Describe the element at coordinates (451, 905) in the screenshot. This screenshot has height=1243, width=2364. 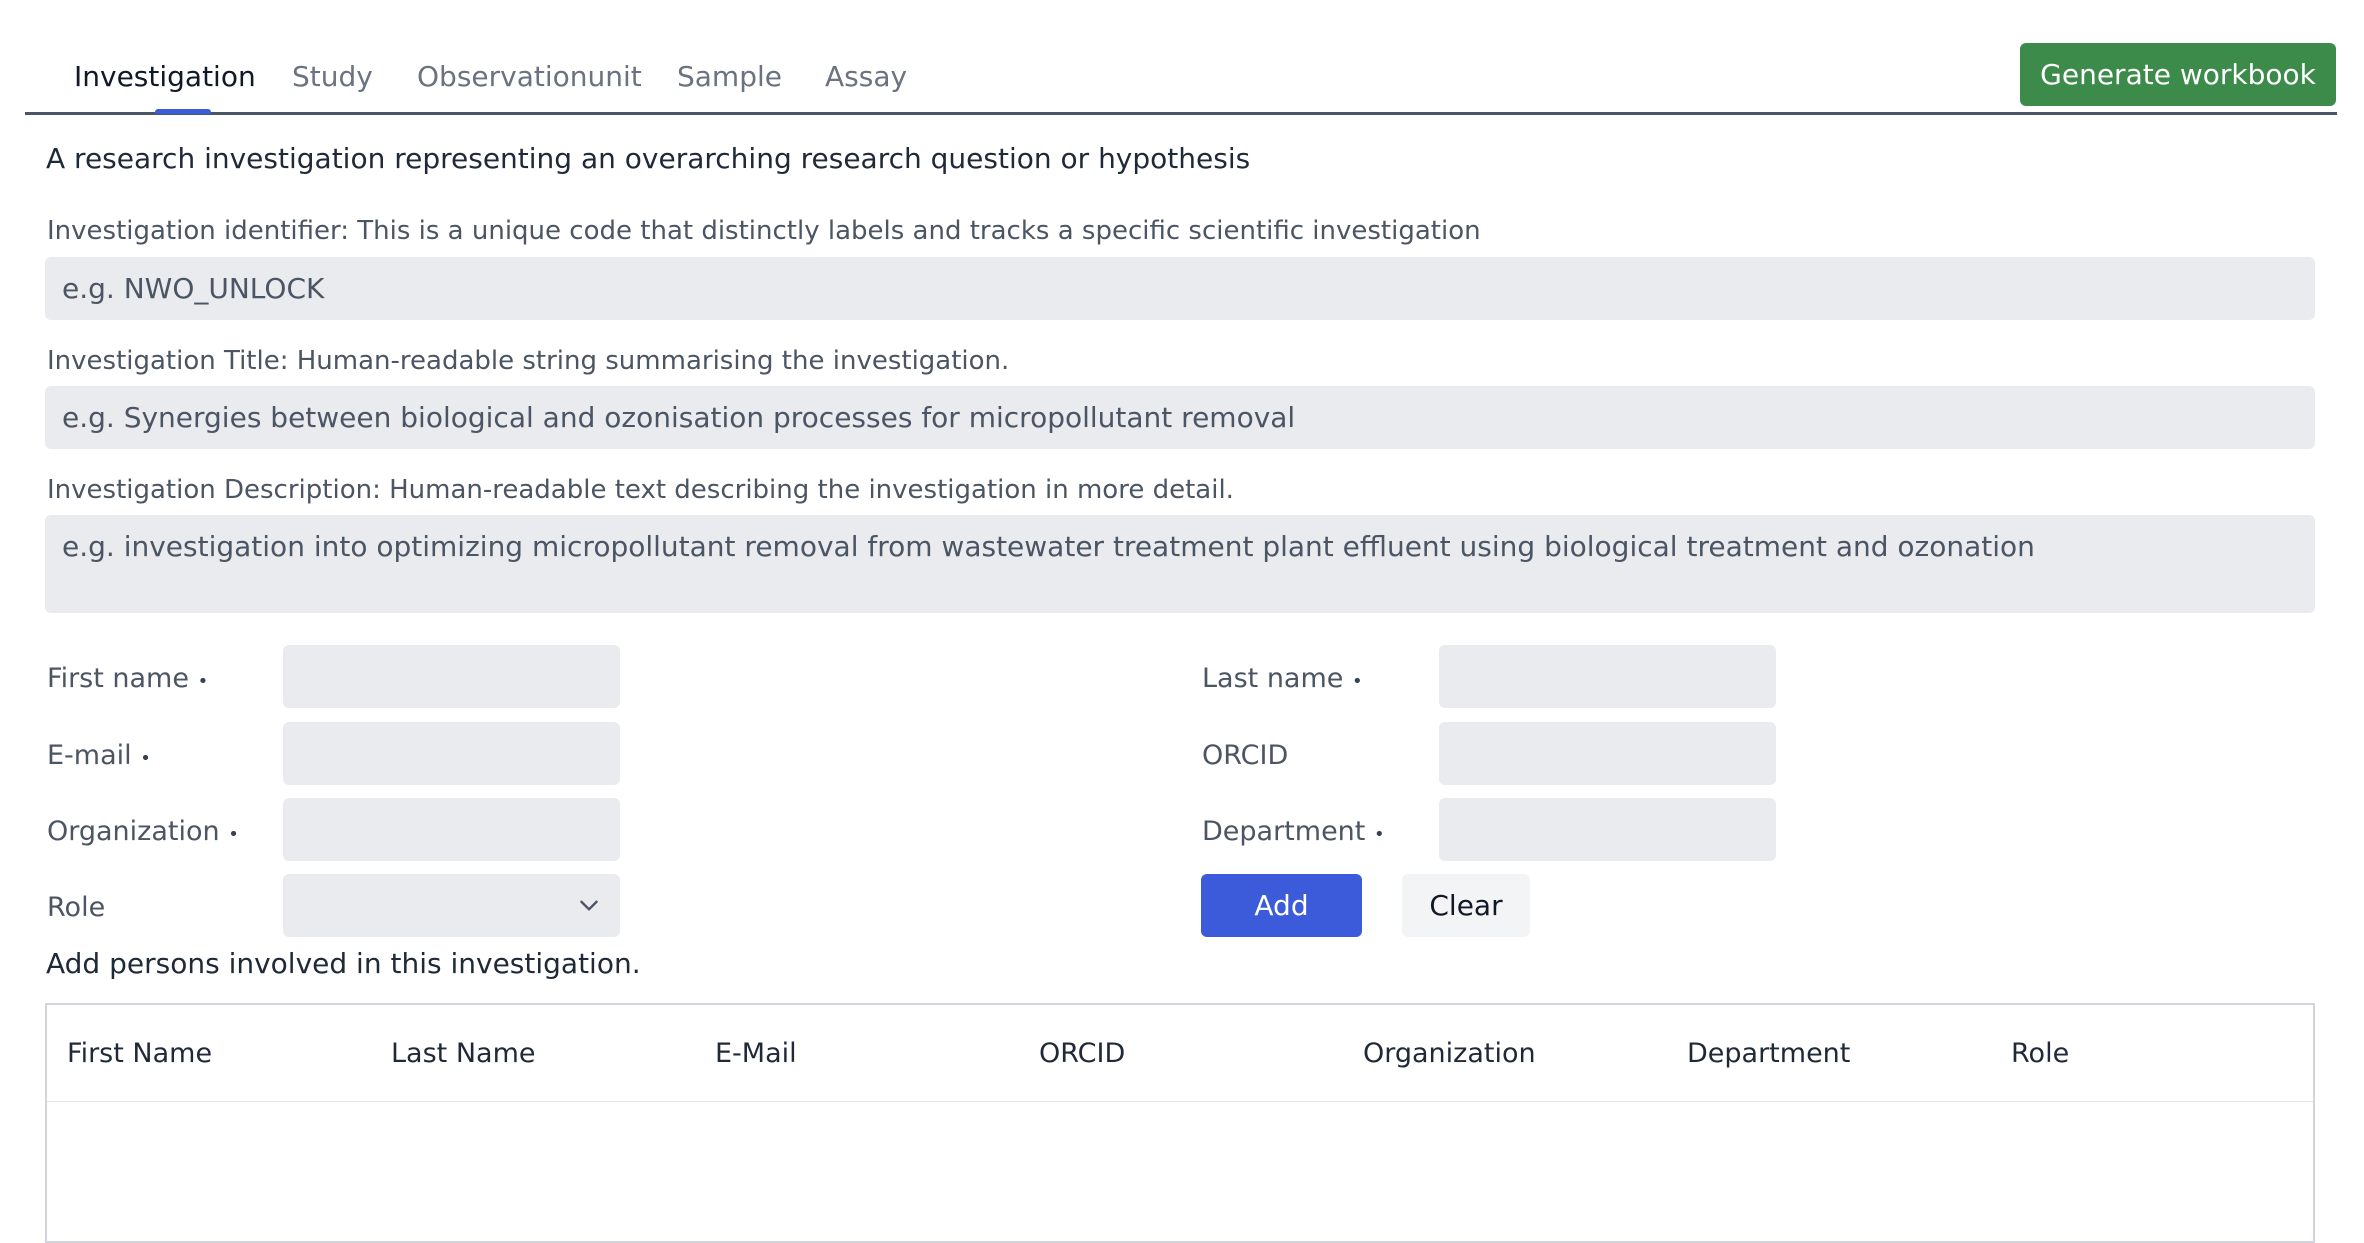
I see `role-select` at that location.